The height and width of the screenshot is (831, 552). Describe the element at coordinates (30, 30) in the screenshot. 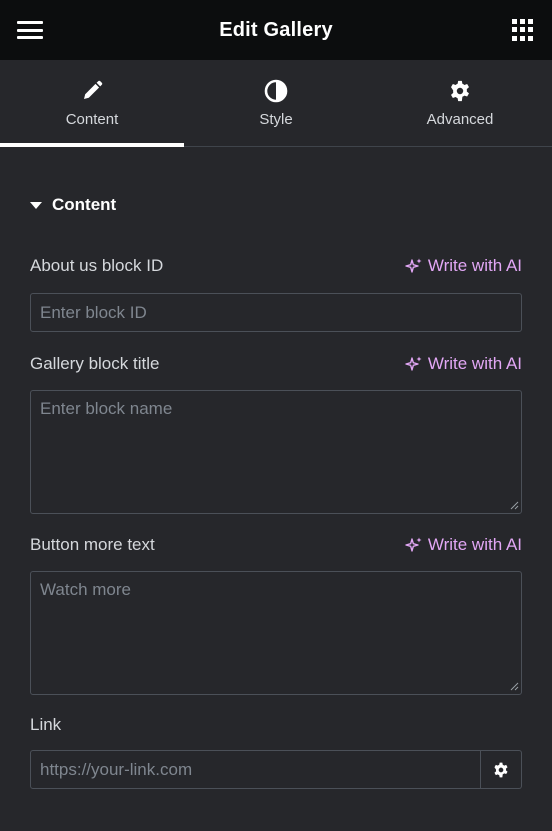

I see `hamburger-icon` at that location.